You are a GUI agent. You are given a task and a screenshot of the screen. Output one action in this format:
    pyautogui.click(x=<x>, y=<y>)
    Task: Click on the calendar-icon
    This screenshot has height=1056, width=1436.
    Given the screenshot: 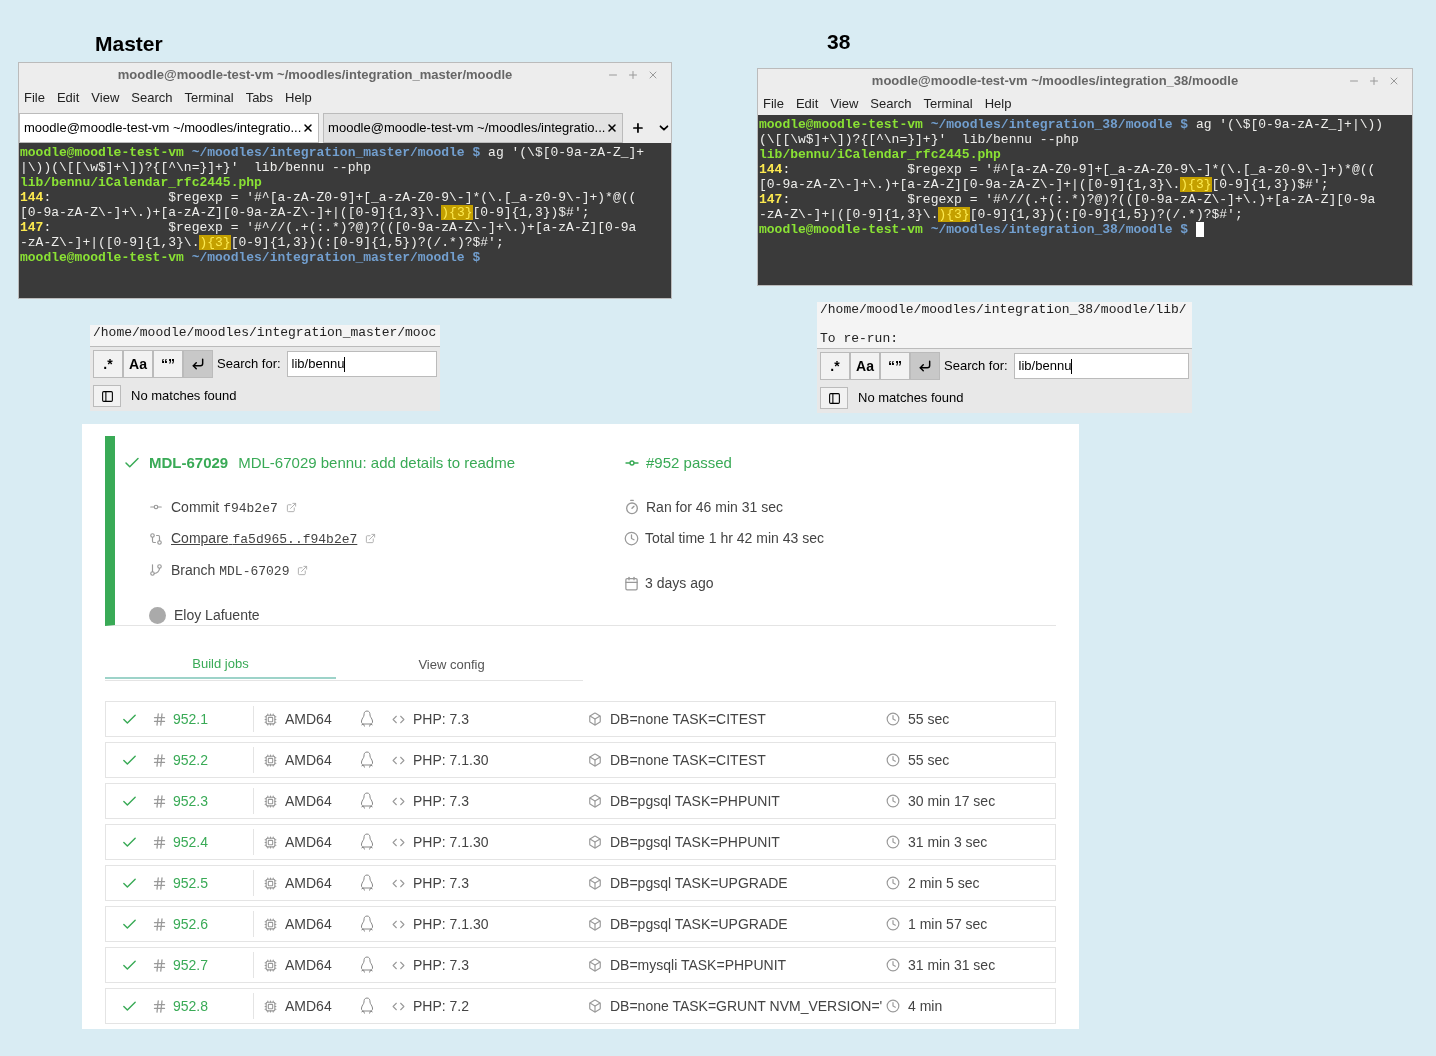 What is the action you would take?
    pyautogui.click(x=631, y=583)
    